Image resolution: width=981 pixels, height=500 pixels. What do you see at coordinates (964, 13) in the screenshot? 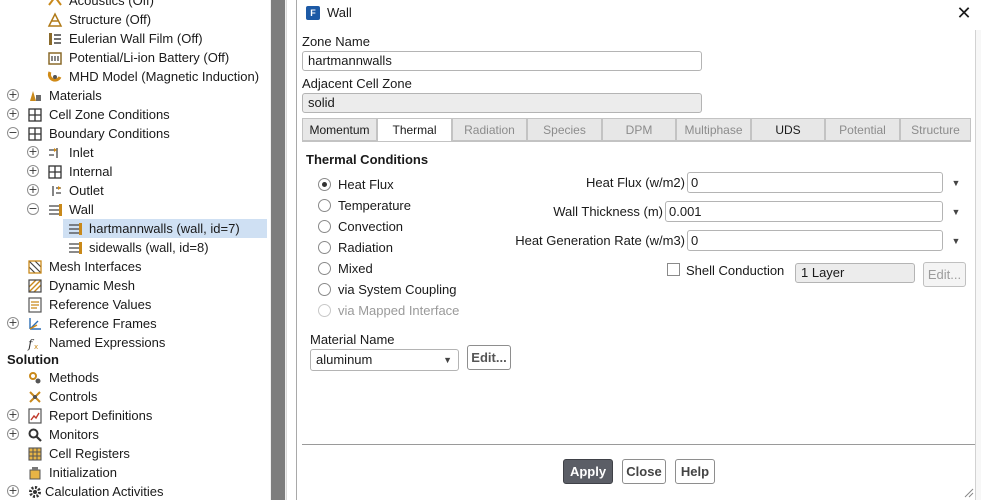
I see `close-icon: ✕` at bounding box center [964, 13].